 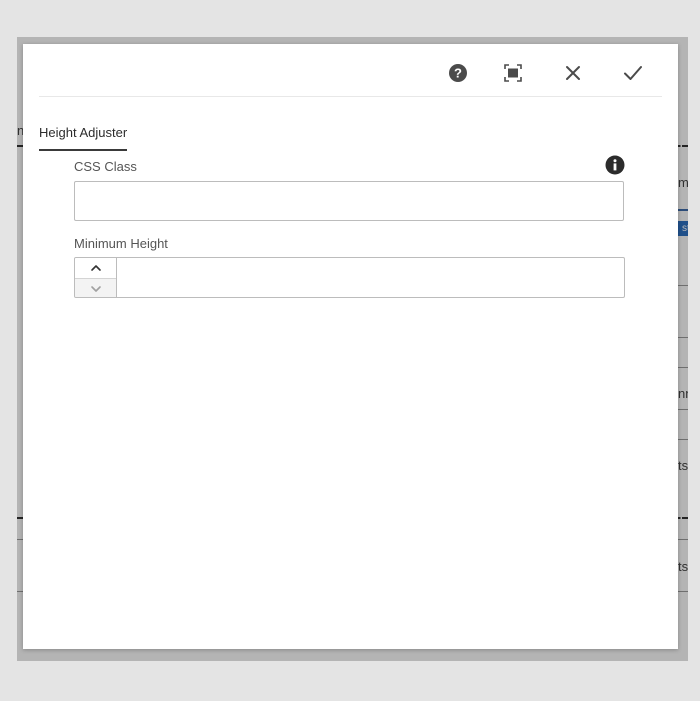 I want to click on decrement-button, so click(x=95, y=288).